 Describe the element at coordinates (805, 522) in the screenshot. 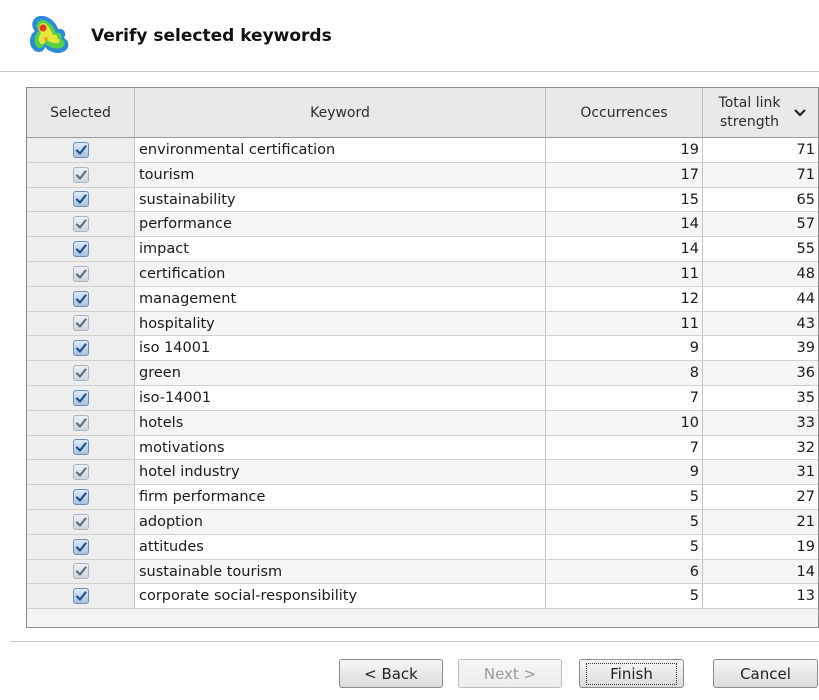

I see `total-link-strength-cell: 21` at that location.